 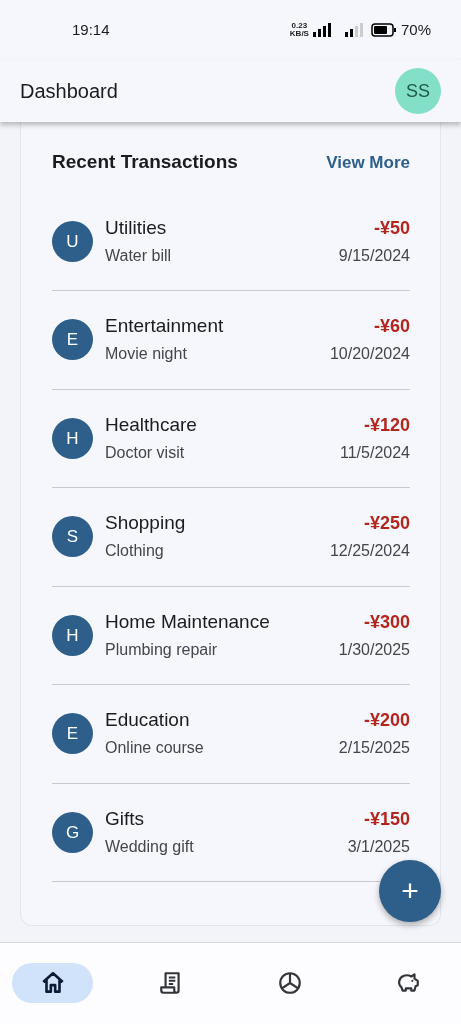 What do you see at coordinates (136, 227) in the screenshot?
I see `category-name: Utilities` at bounding box center [136, 227].